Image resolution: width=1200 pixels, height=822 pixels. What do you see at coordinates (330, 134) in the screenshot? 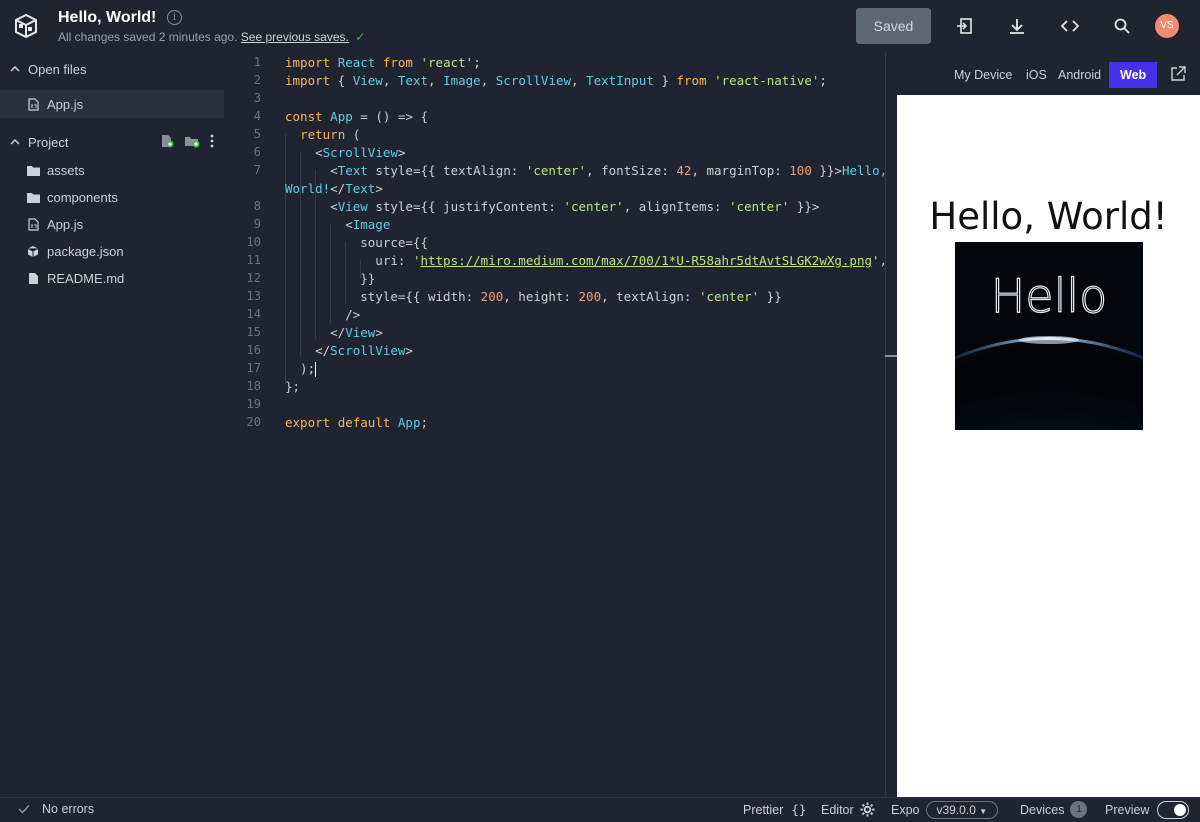
I see `code-line: return (` at bounding box center [330, 134].